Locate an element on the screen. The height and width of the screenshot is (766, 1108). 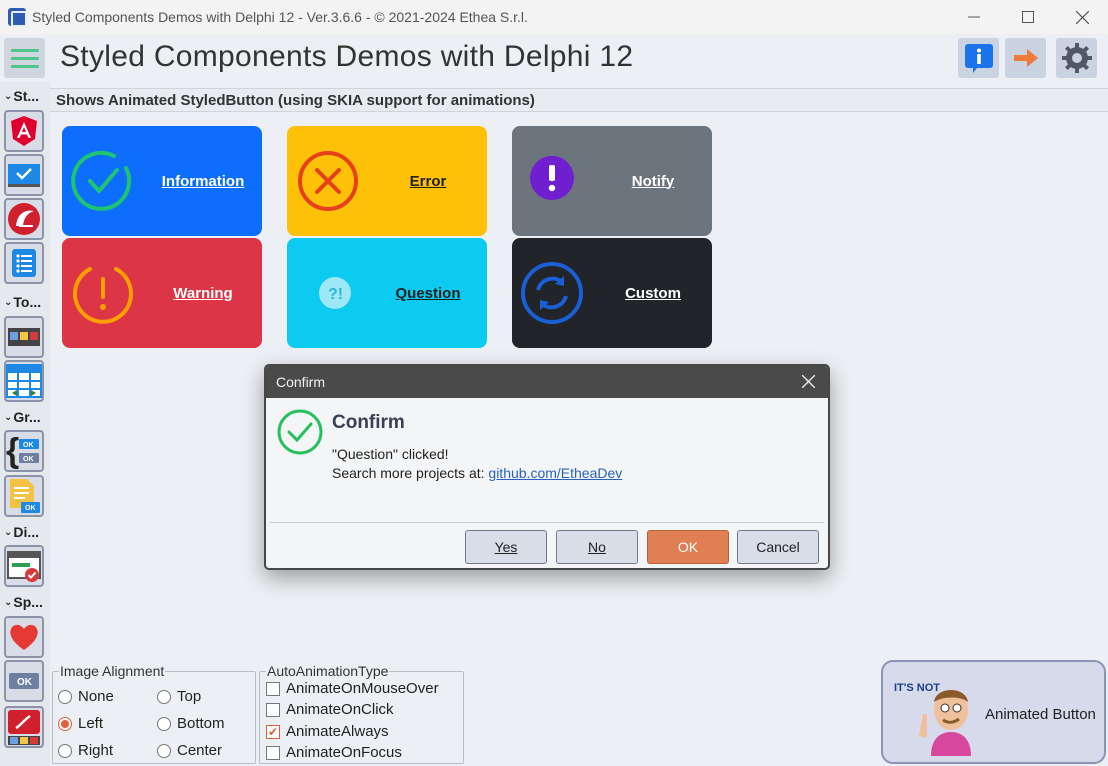
document-ok-icon: OK is located at coordinates (25, 496).